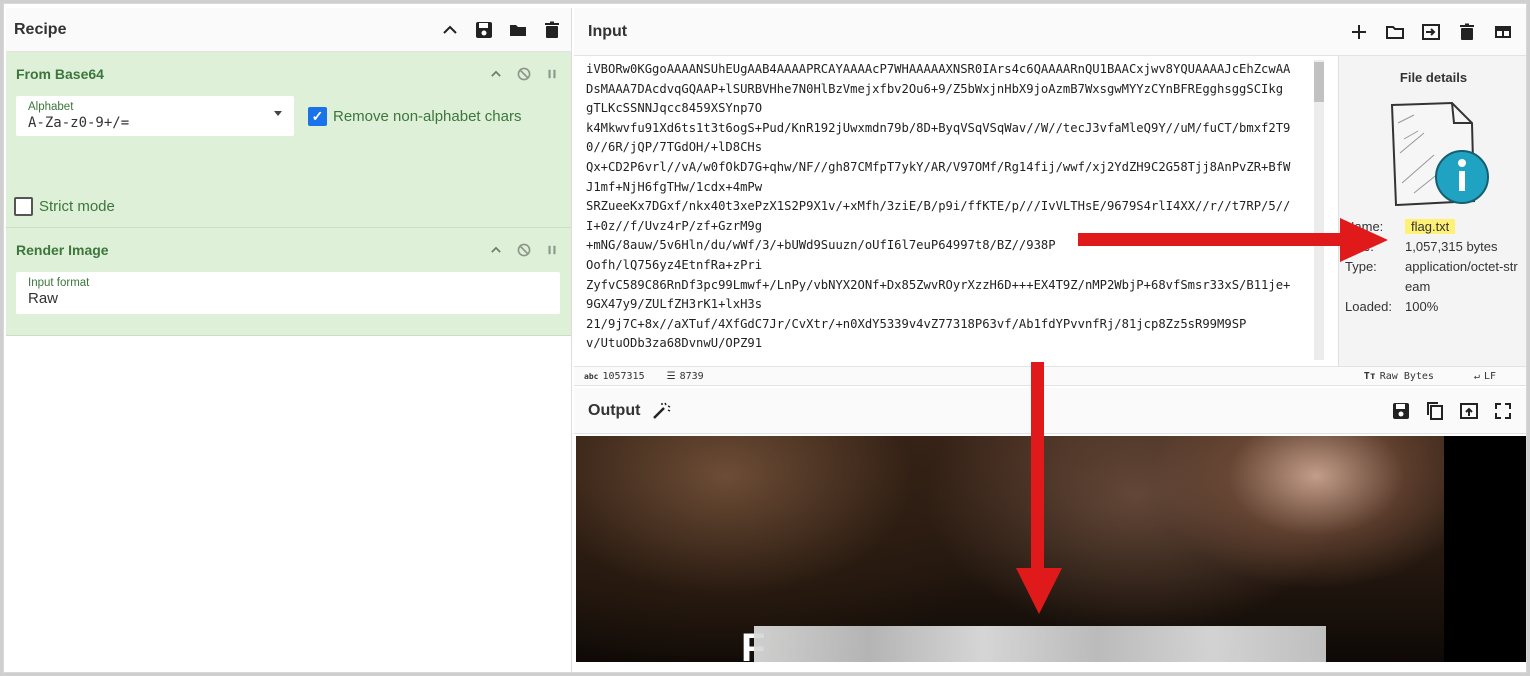 The width and height of the screenshot is (1530, 676). Describe the element at coordinates (317, 116) in the screenshot. I see `checkbox-checked-icon: ✓` at that location.